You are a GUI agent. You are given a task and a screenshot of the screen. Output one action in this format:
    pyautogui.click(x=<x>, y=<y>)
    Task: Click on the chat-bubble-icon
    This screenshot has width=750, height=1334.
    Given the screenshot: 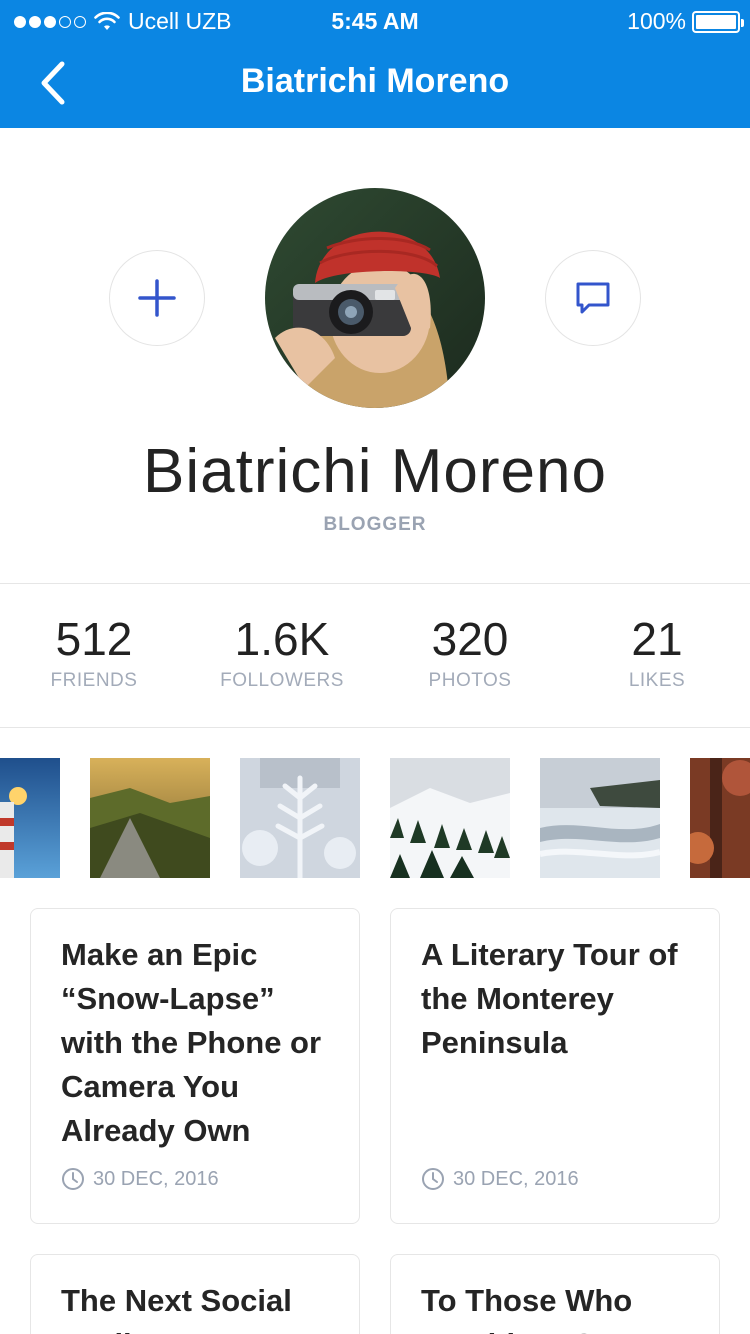 What is the action you would take?
    pyautogui.click(x=593, y=298)
    